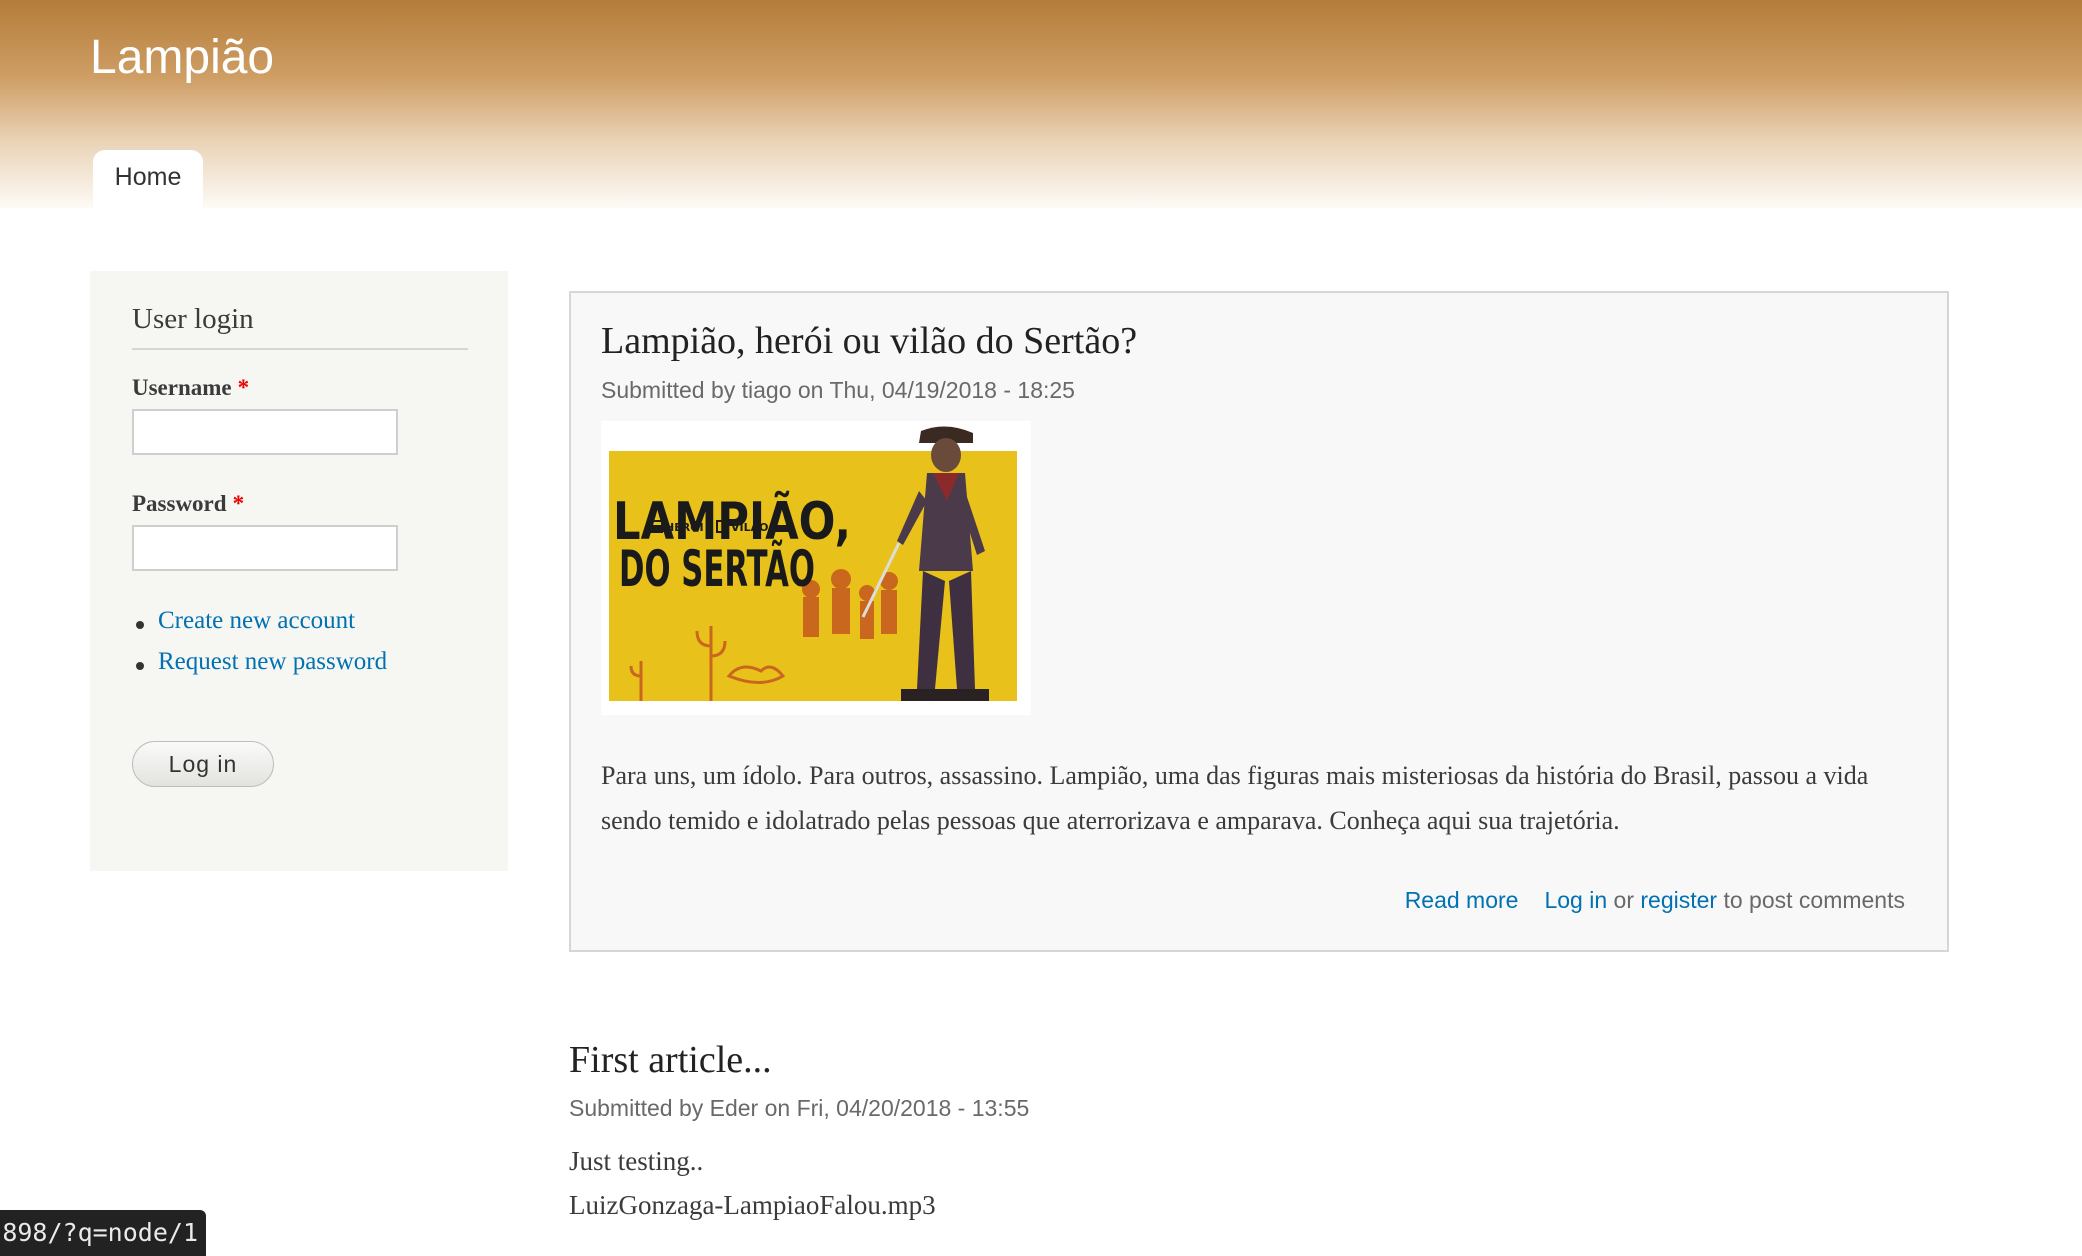 This screenshot has width=2082, height=1256. I want to click on article-title: Lampião, herói ou vilão do Sertão?, so click(869, 341).